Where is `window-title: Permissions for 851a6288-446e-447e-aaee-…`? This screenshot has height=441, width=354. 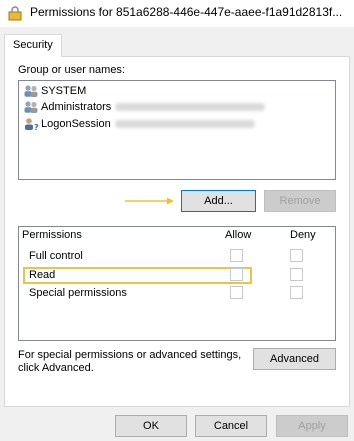
window-title: Permissions for 851a6288-446e-447e-aaee-… is located at coordinates (186, 12).